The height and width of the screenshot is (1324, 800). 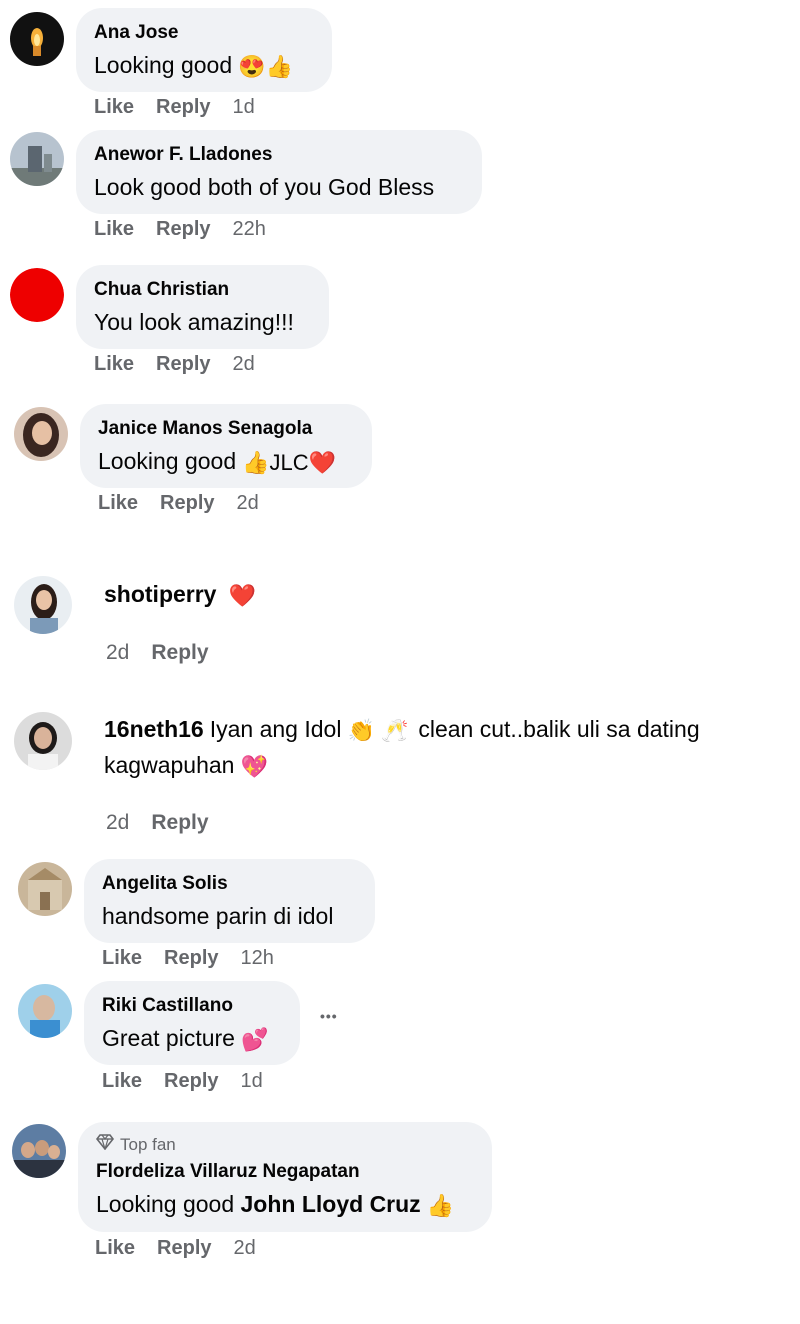 I want to click on comment-bubble: Chua Christian You look amazing!!!, so click(x=202, y=307).